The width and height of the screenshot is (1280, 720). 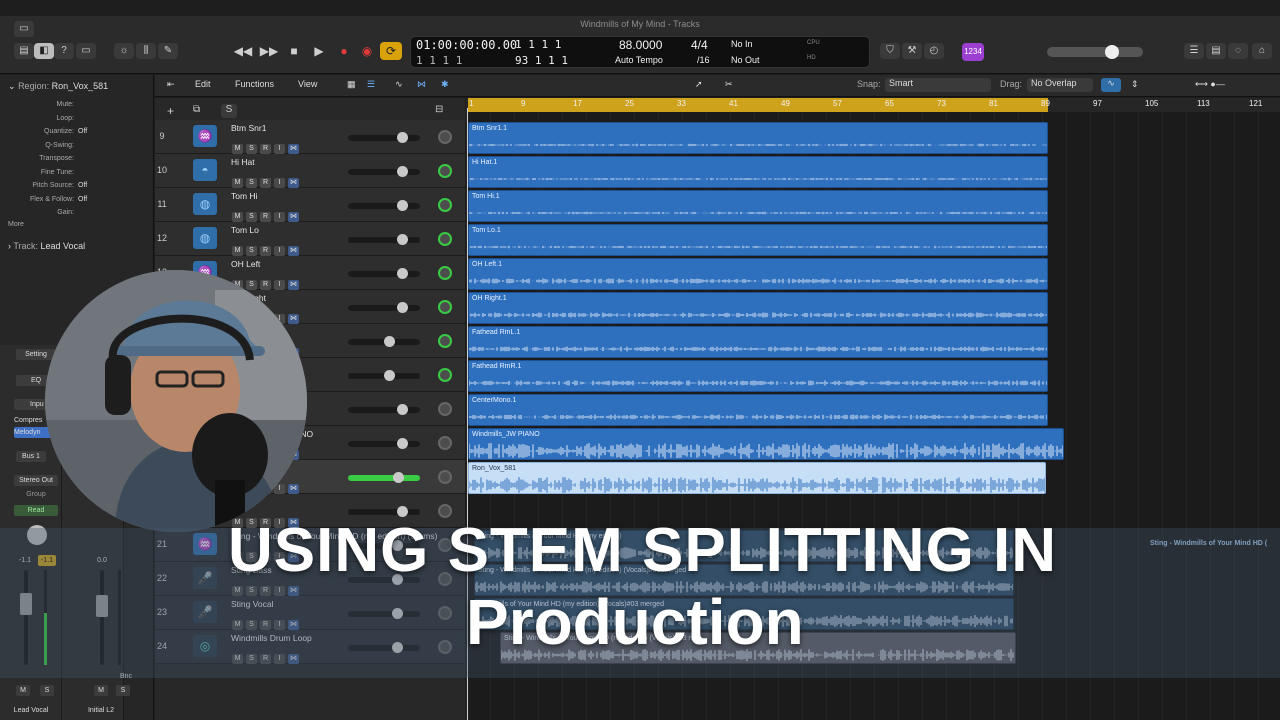 What do you see at coordinates (758, 240) in the screenshot?
I see `audio-region: Tom Lo.1` at bounding box center [758, 240].